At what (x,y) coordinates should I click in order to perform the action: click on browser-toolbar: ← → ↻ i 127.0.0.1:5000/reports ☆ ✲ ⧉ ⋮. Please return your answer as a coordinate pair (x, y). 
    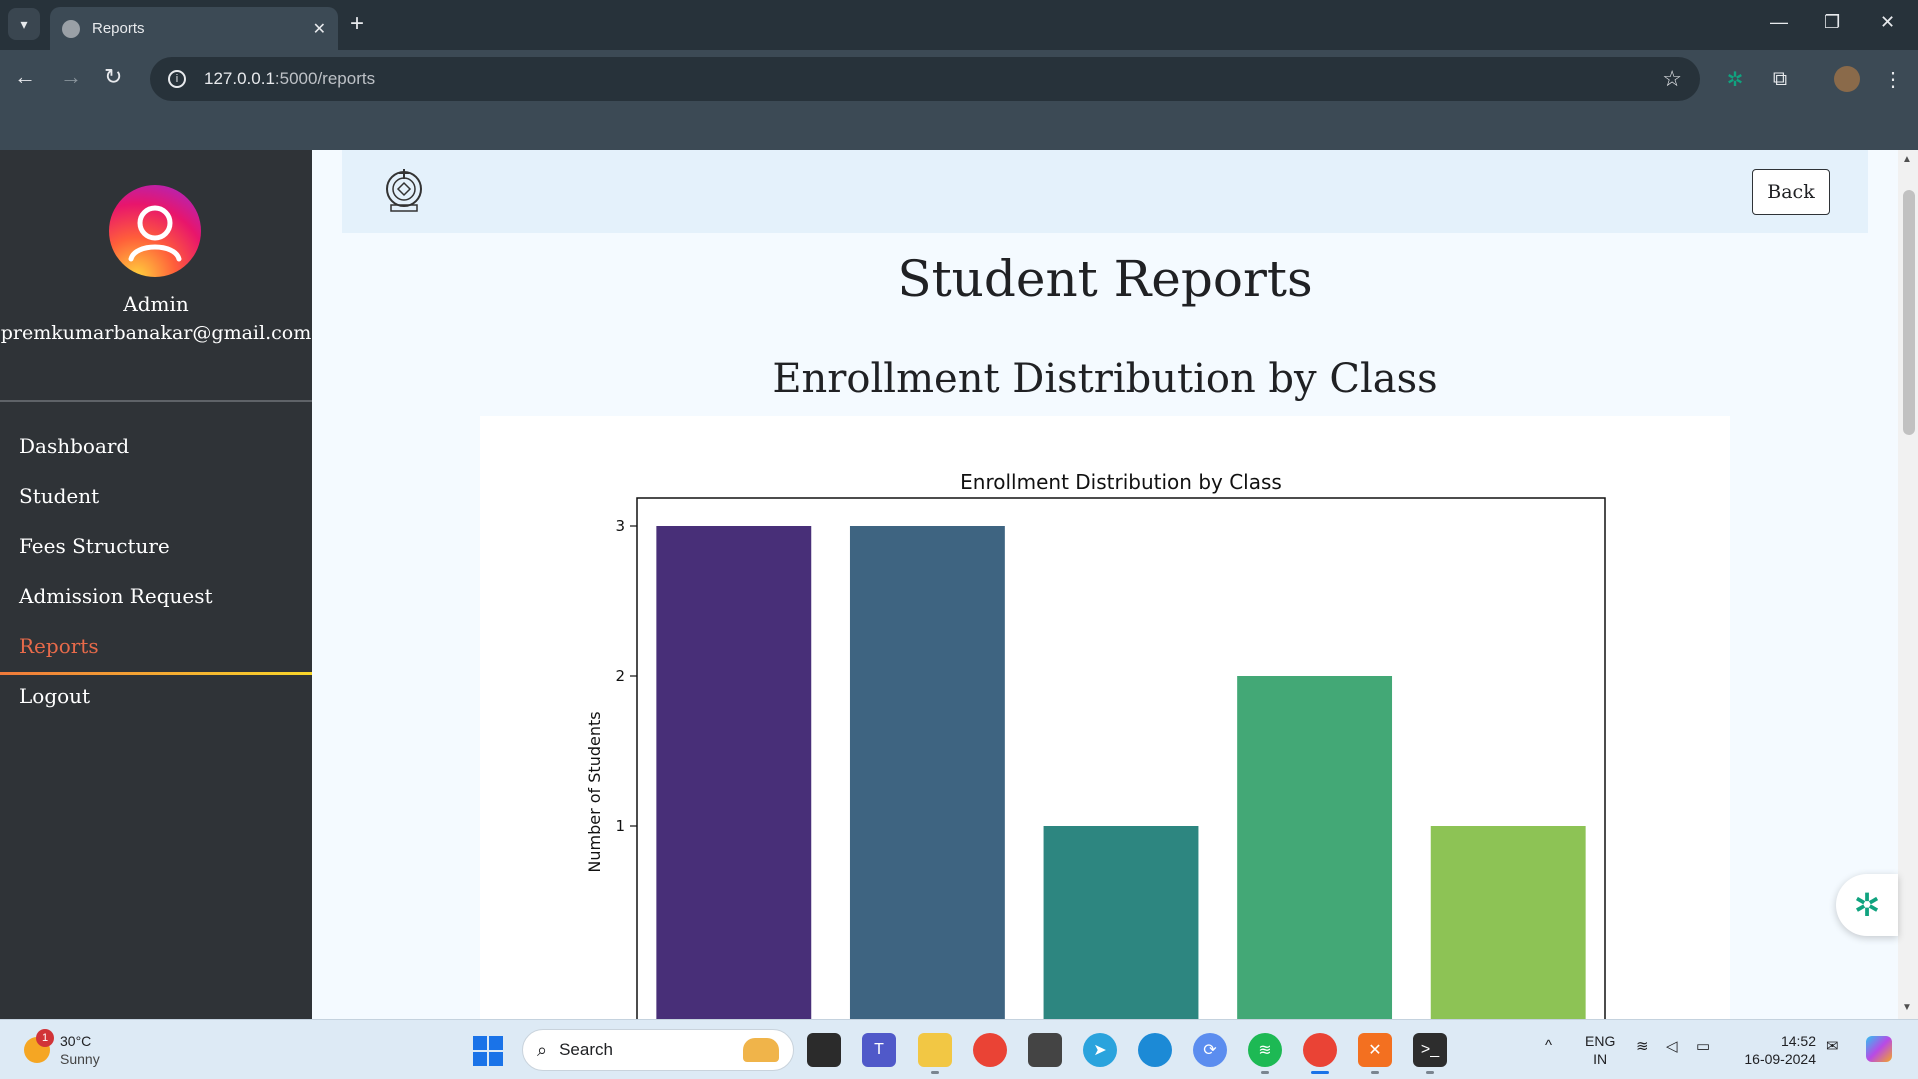
    Looking at the image, I should click on (959, 79).